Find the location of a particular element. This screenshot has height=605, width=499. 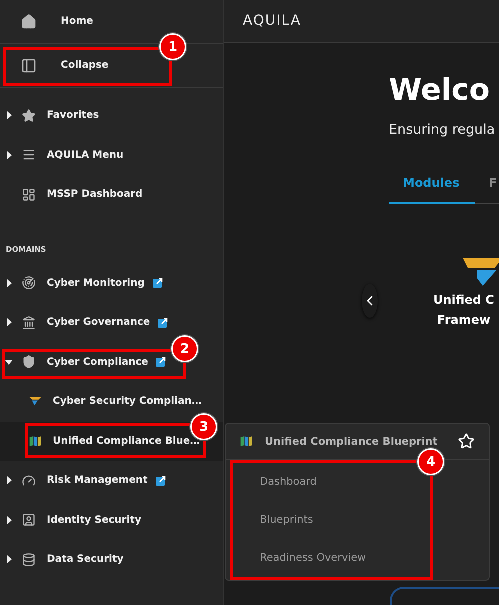

dashboard-icon is located at coordinates (29, 195).